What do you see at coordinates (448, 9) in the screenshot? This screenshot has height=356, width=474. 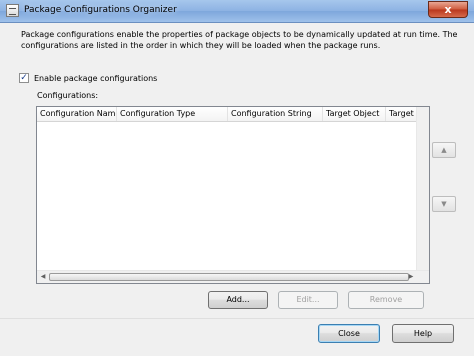 I see `window-close-button: x` at bounding box center [448, 9].